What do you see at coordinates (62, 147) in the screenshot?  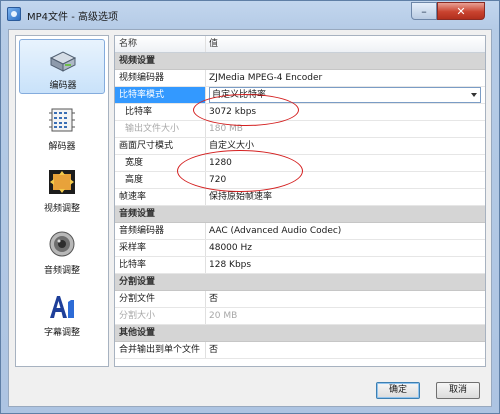 I see `sidebar-item-label: 解码器` at bounding box center [62, 147].